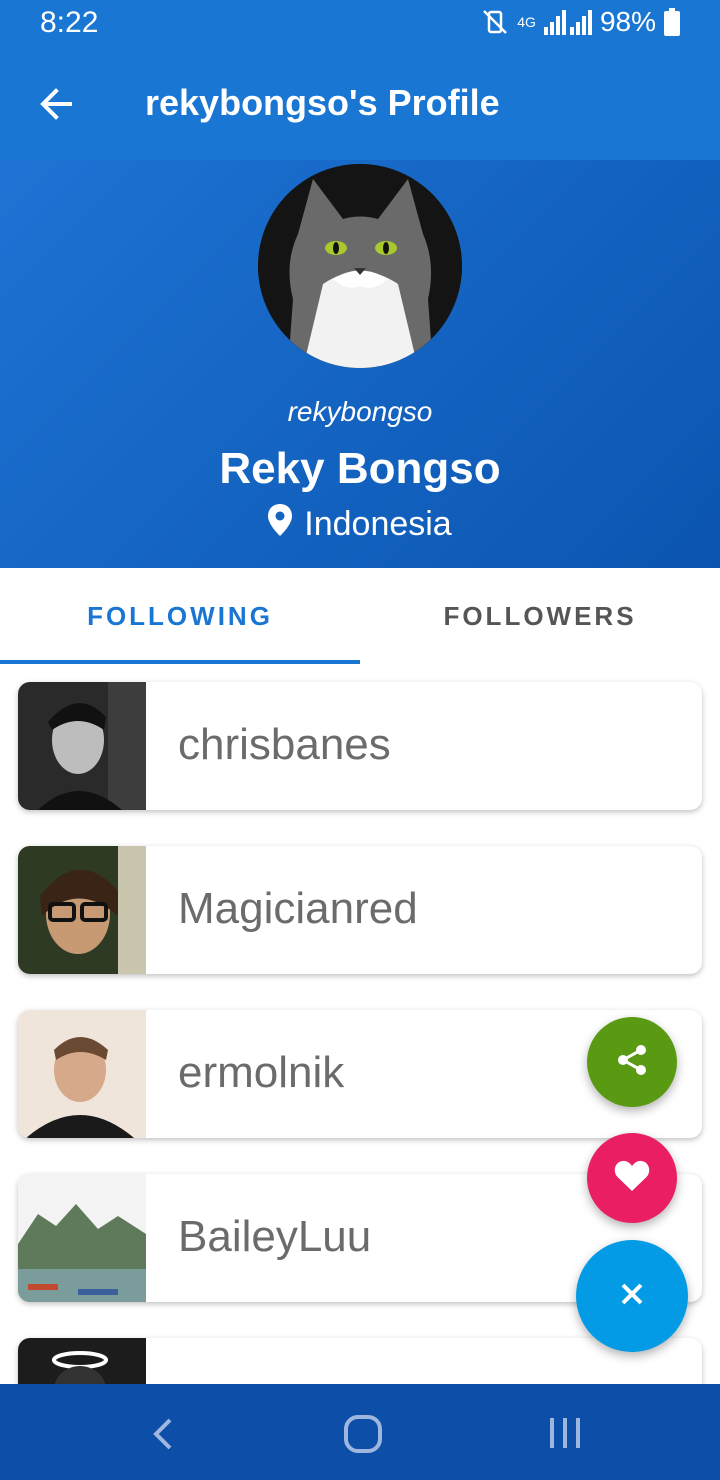 This screenshot has width=720, height=1480. I want to click on arrow-back-icon, so click(56, 104).